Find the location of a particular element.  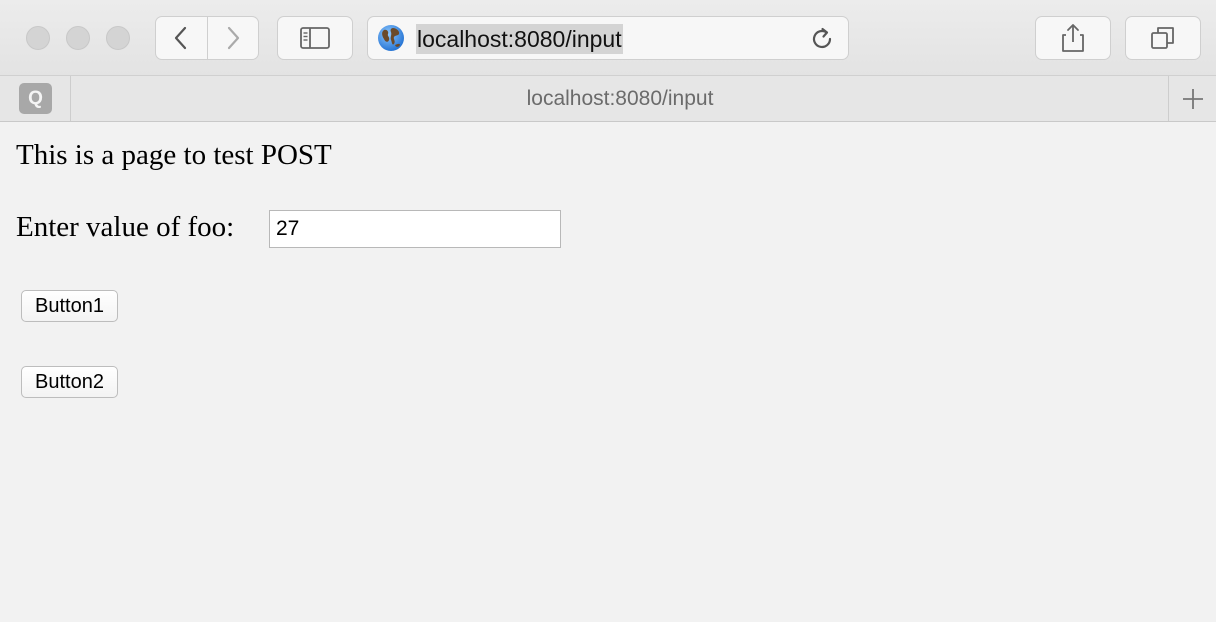

share-button is located at coordinates (1073, 38).